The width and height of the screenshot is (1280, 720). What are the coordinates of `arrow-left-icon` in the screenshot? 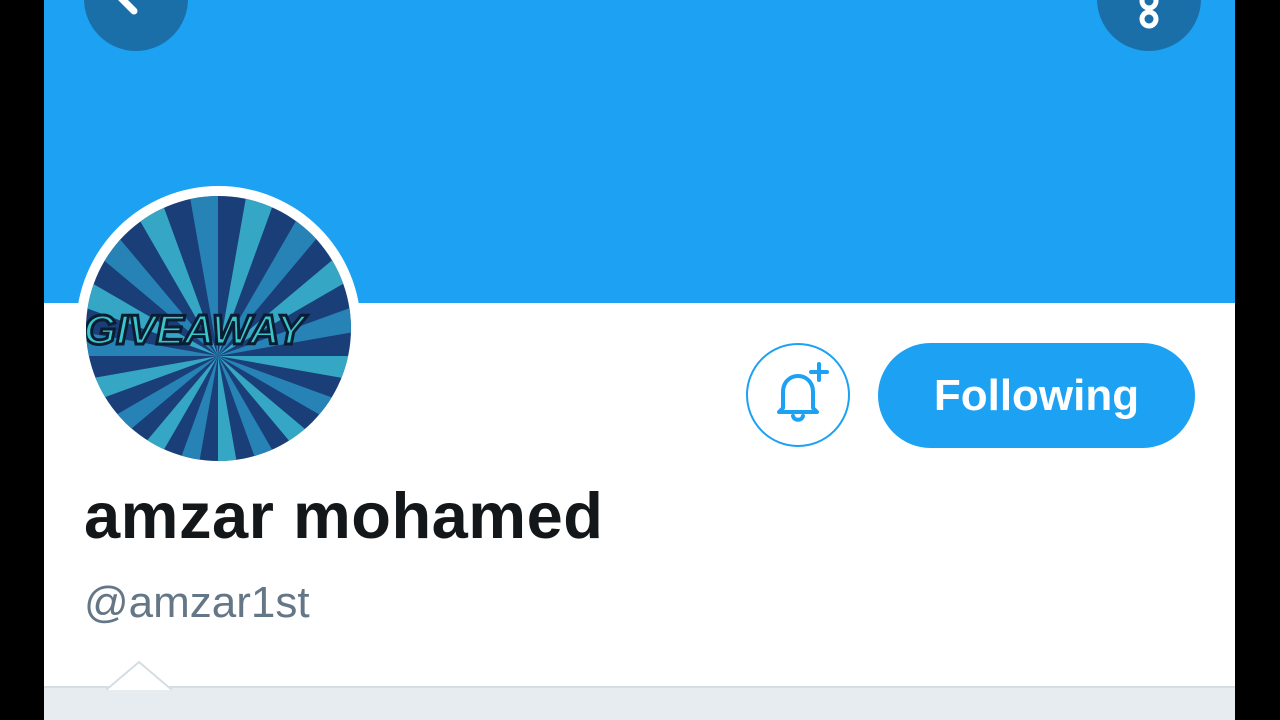 It's located at (136, 27).